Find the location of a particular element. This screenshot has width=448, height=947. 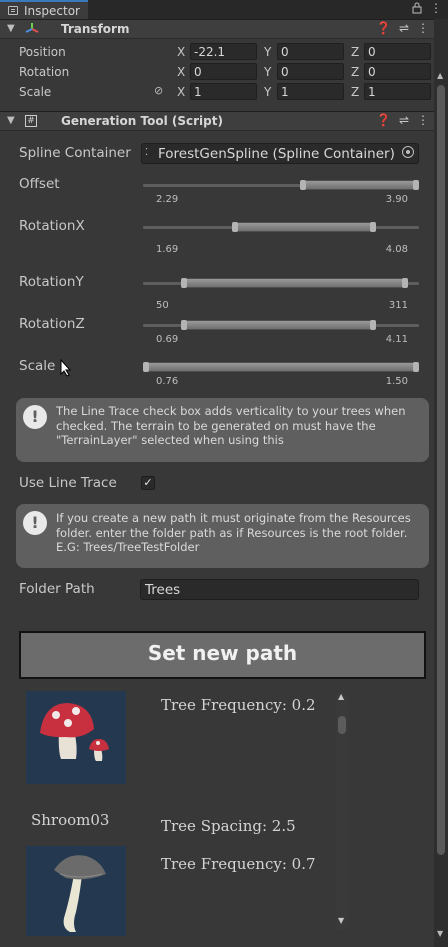

slider-max-value: 3.90 is located at coordinates (396, 199).